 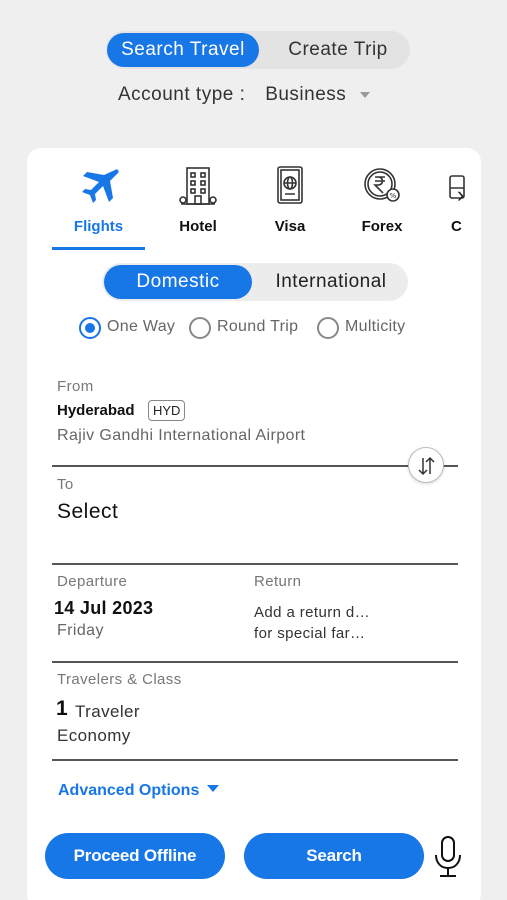 I want to click on tab-cab-label: C, so click(x=456, y=226).